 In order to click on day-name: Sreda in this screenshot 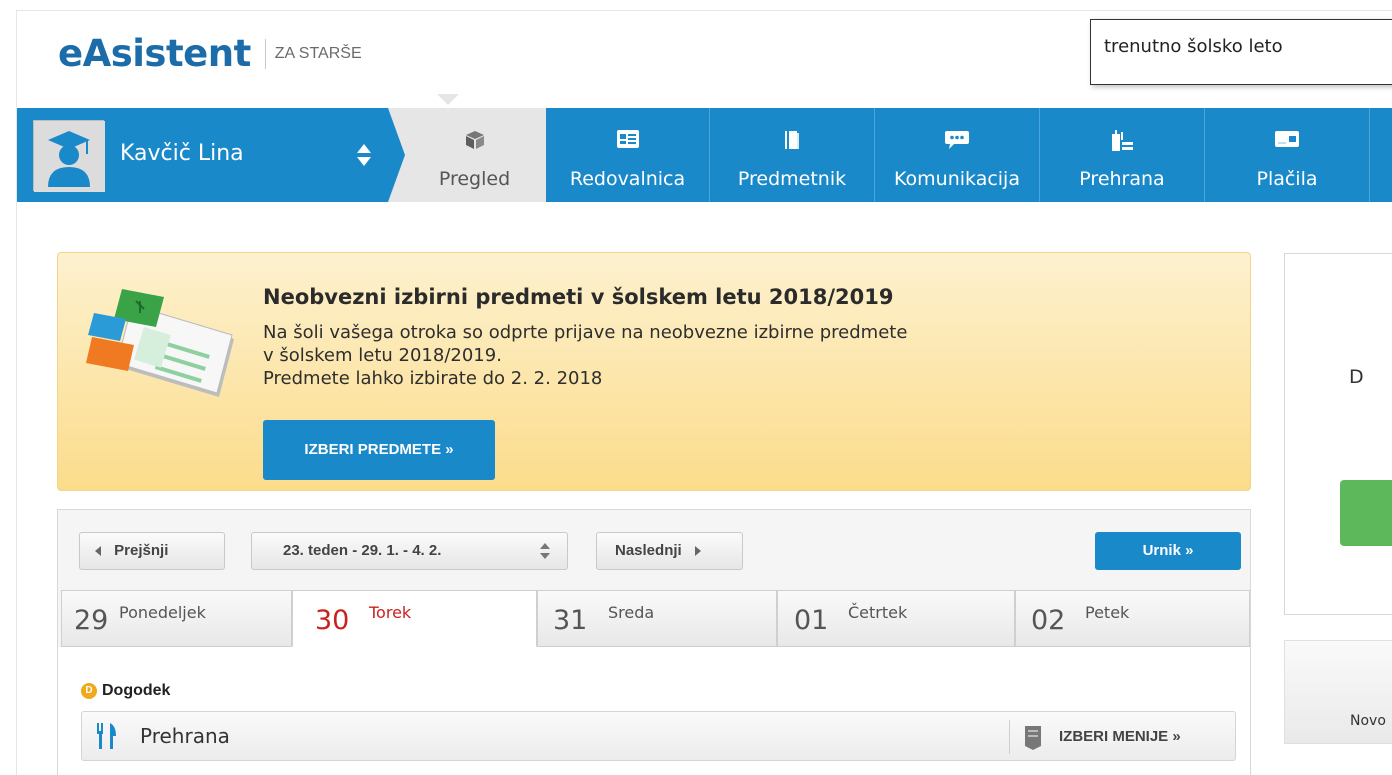, I will do `click(631, 612)`.